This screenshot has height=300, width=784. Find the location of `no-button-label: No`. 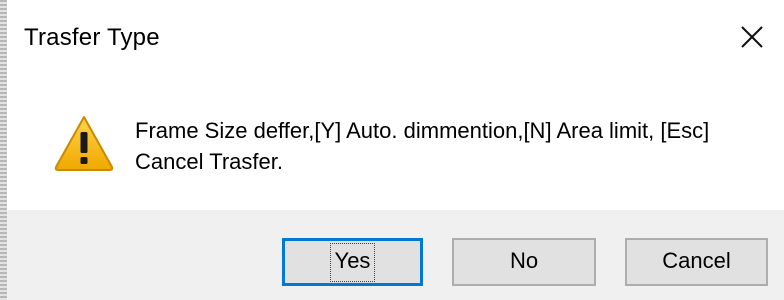

no-button-label: No is located at coordinates (524, 260).